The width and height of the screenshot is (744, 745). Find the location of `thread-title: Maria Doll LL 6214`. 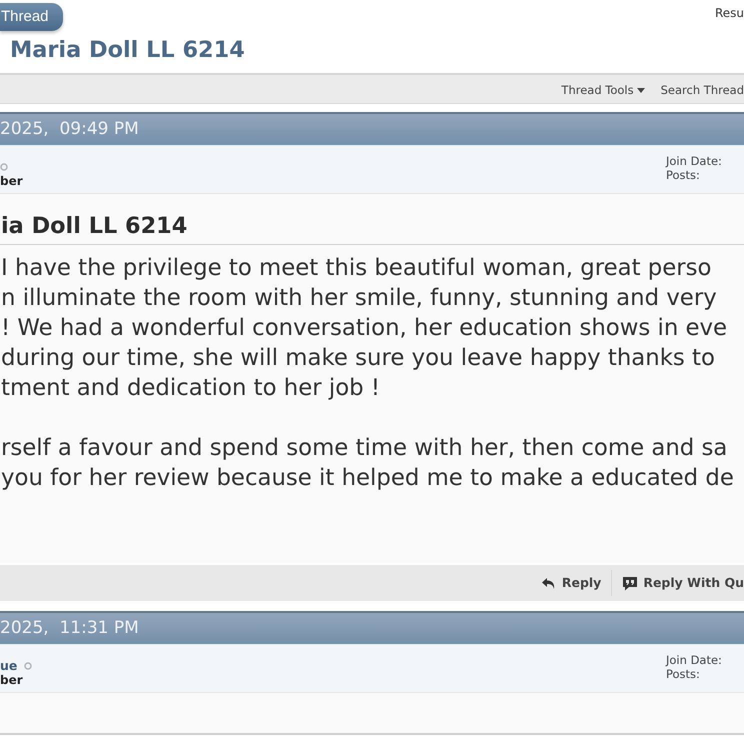

thread-title: Maria Doll LL 6214 is located at coordinates (128, 50).